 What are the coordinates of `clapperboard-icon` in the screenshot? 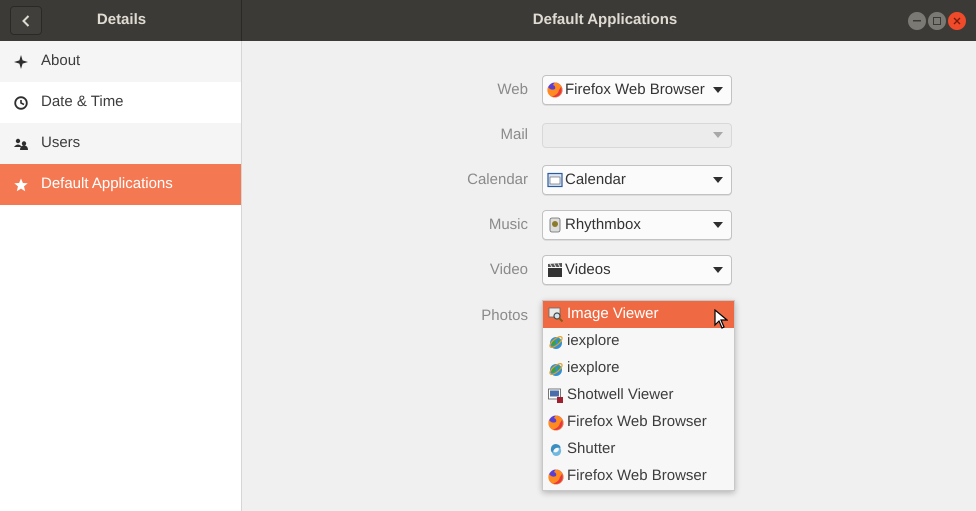 It's located at (555, 270).